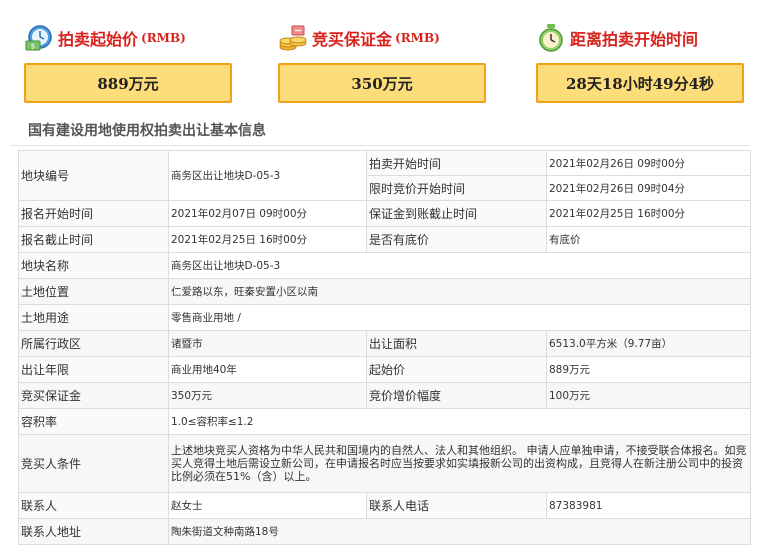  I want to click on term-label: 出让年限, so click(93, 369).